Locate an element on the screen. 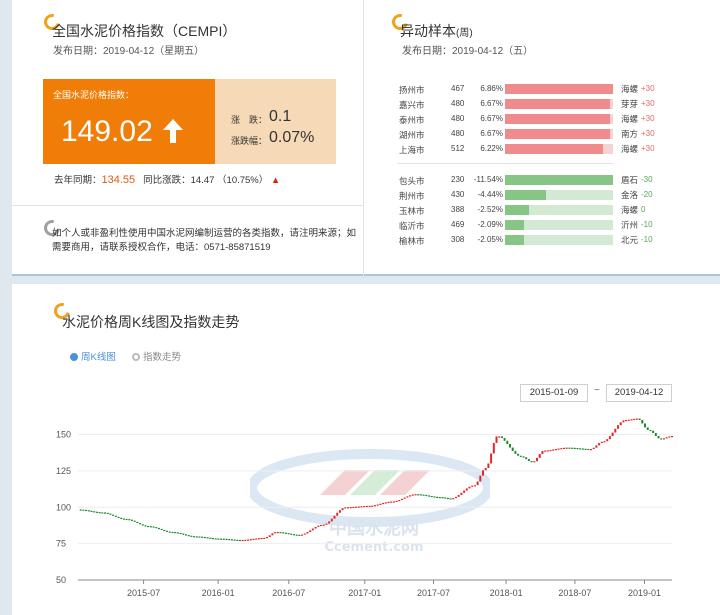  y-tick-label: 125 is located at coordinates (63, 471).